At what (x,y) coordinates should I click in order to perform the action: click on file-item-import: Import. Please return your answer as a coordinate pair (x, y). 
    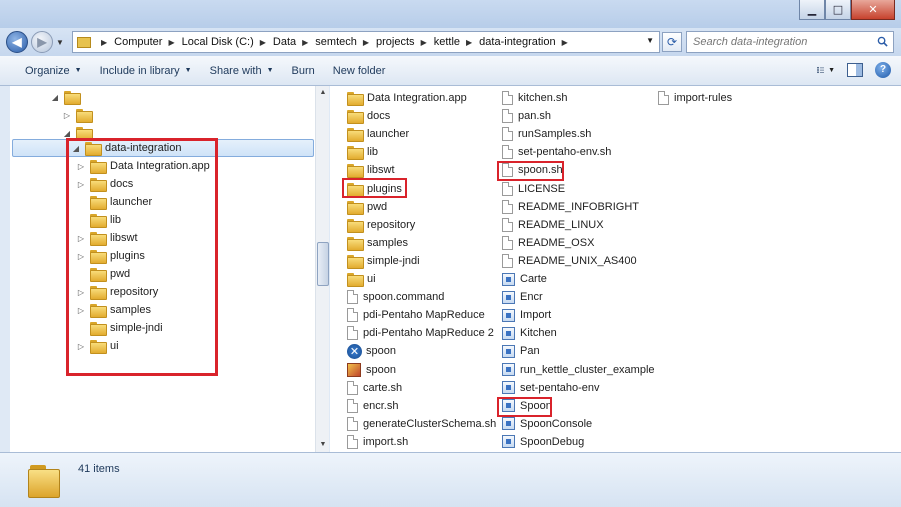
    Looking at the image, I should click on (526, 315).